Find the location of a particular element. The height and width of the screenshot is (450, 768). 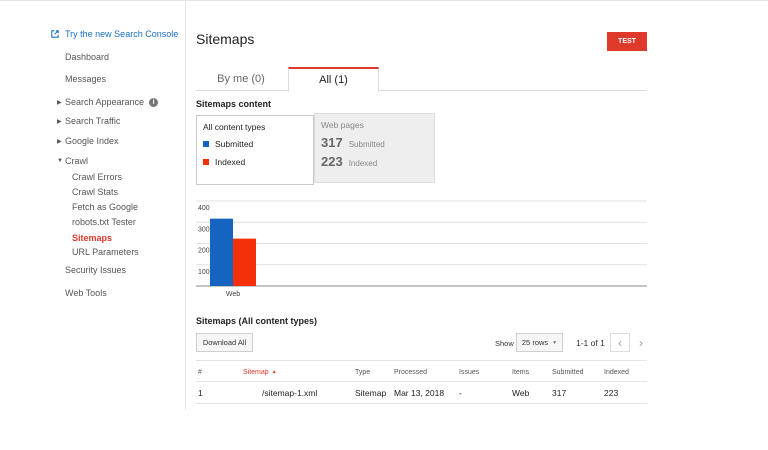

sitemaps-table-title: Sitemaps (All content types) is located at coordinates (257, 321).